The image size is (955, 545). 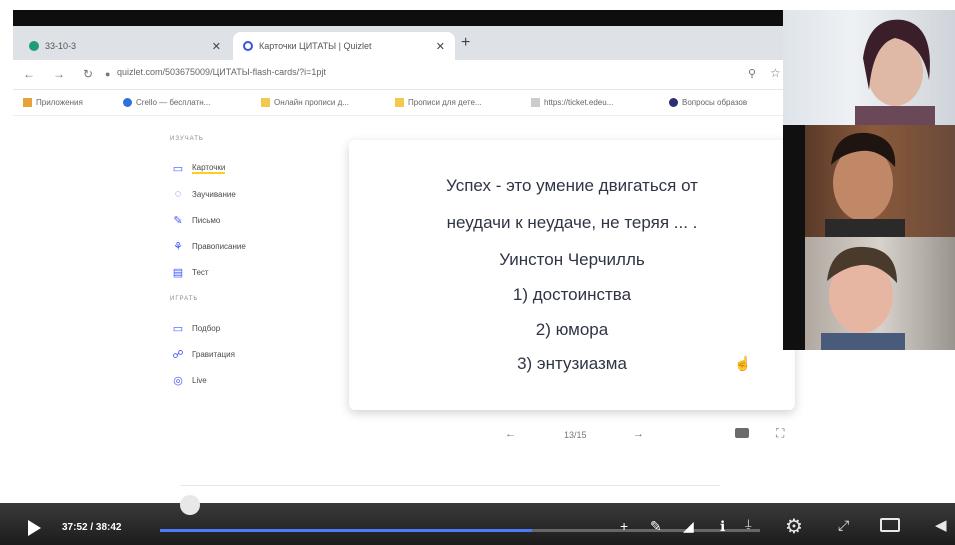 What do you see at coordinates (59, 74) in the screenshot?
I see `forward-icon: →` at bounding box center [59, 74].